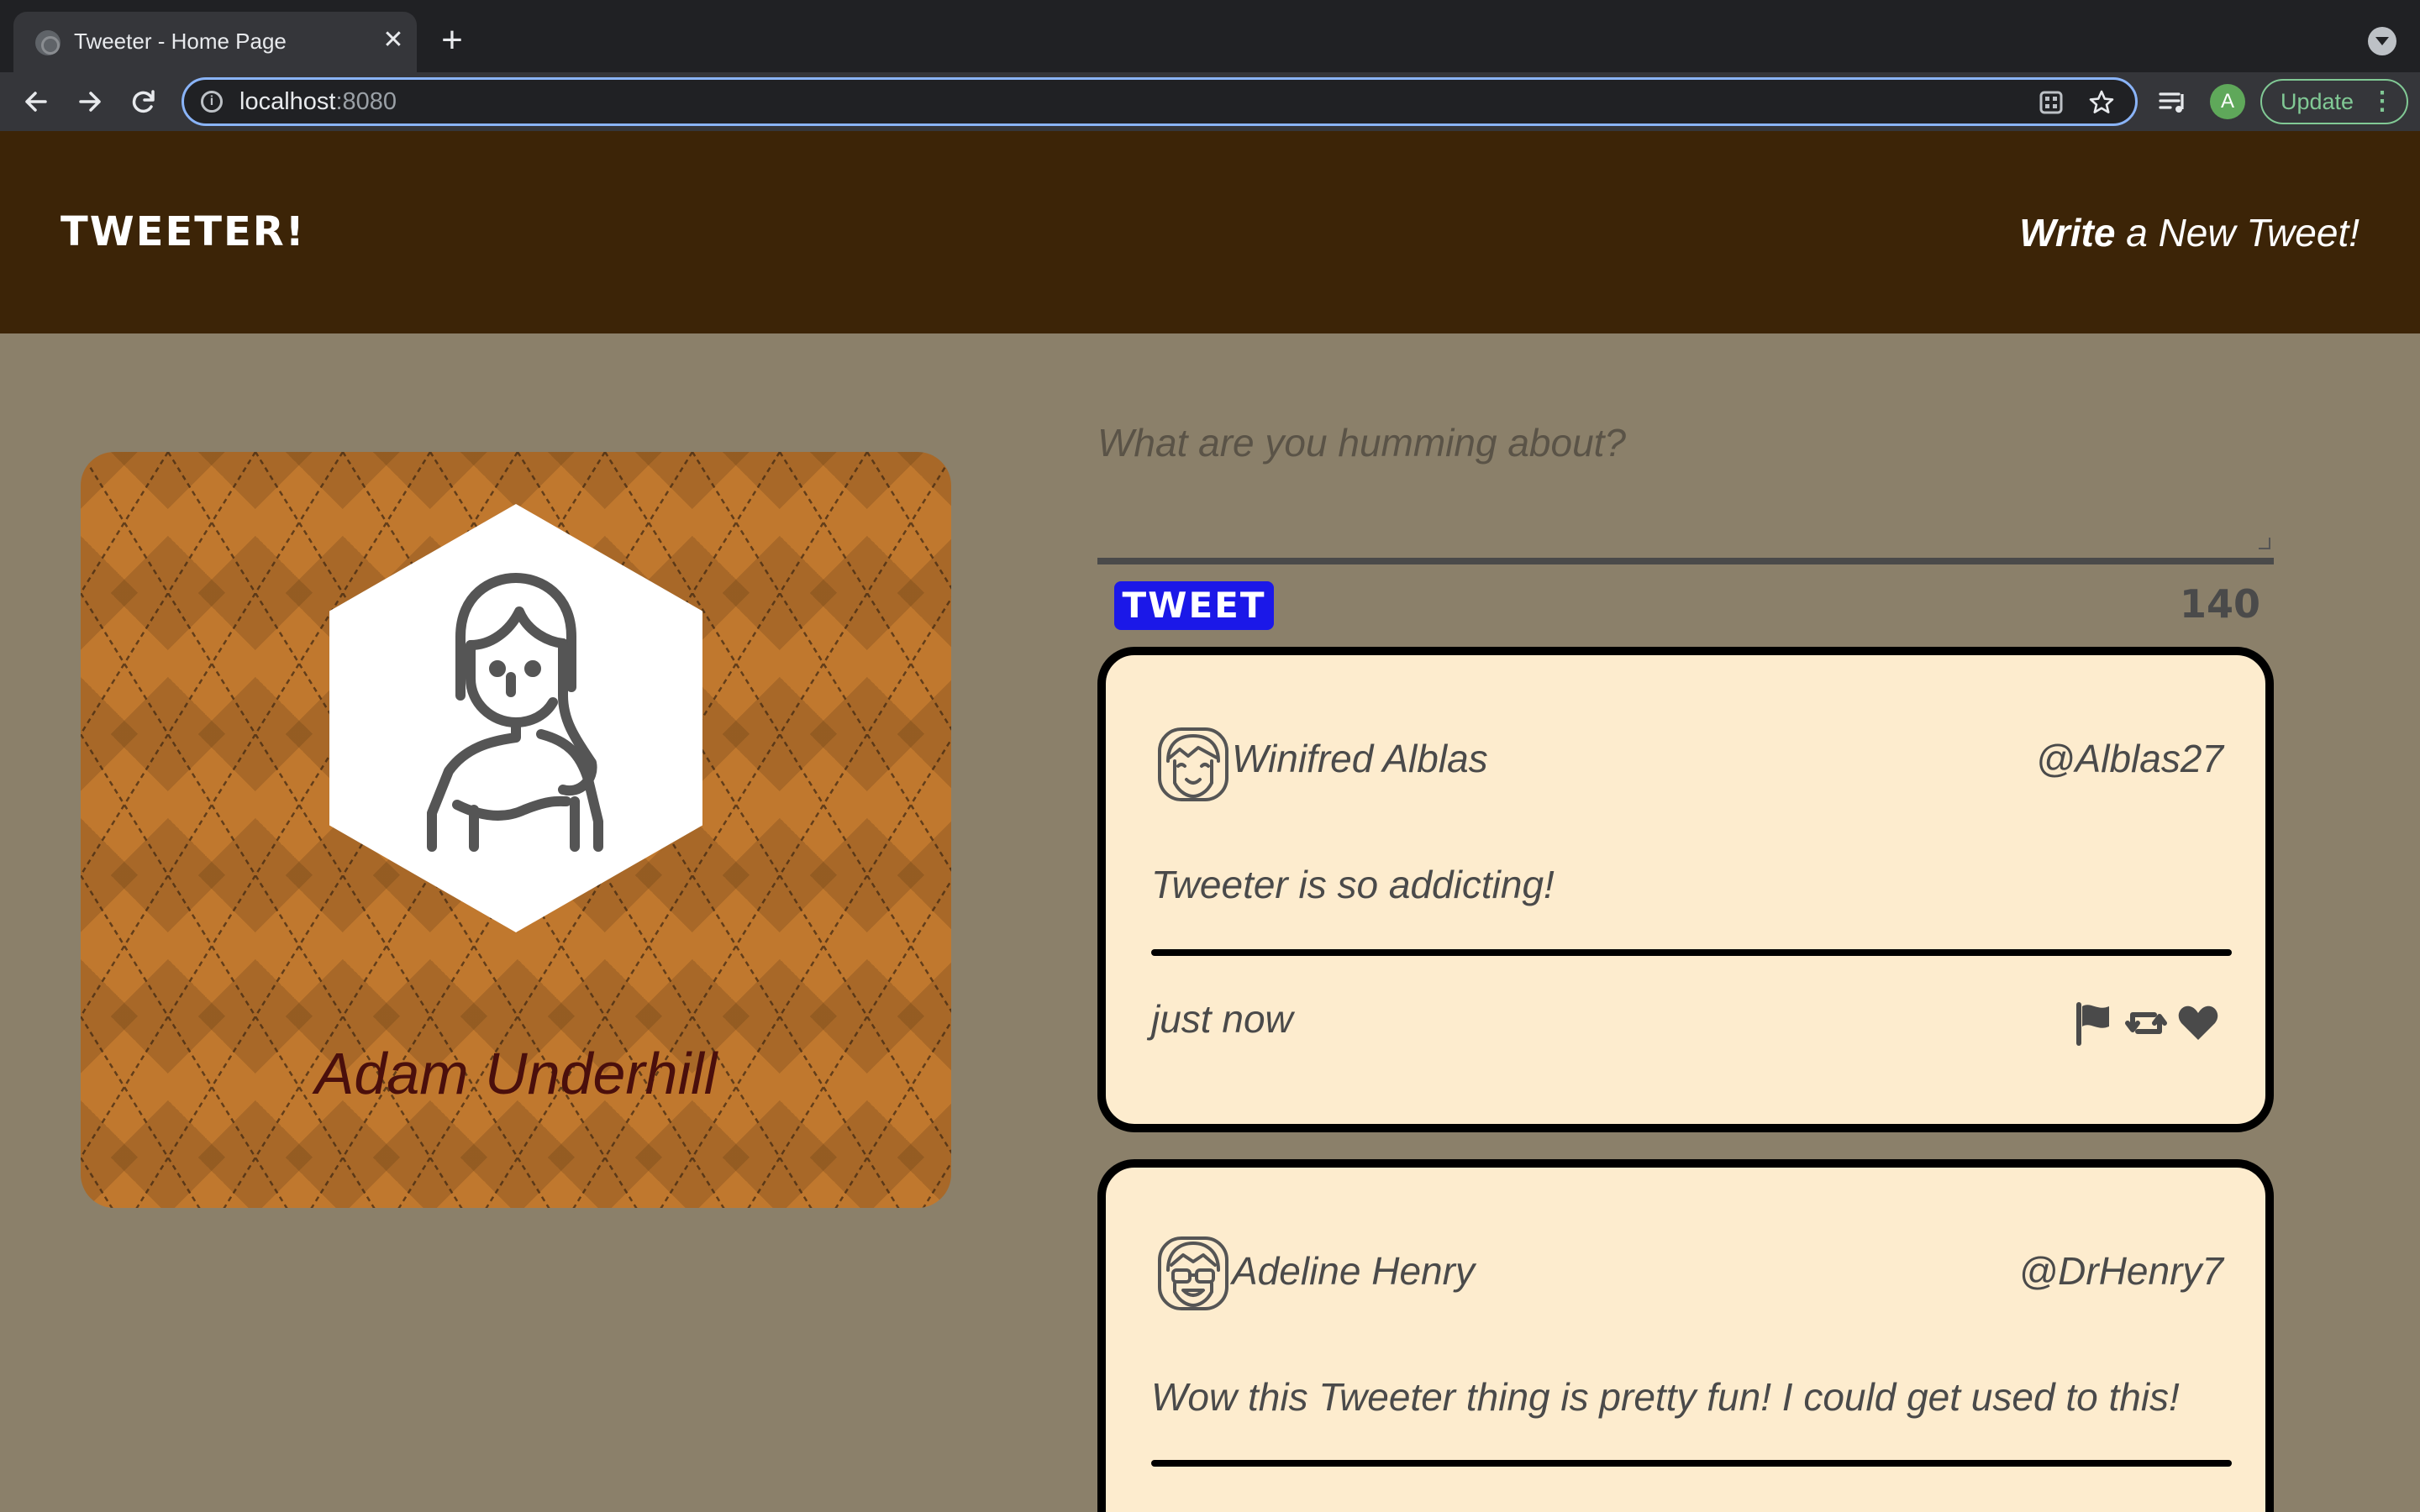 This screenshot has height=1512, width=2420. What do you see at coordinates (90, 102) in the screenshot?
I see `forward-arrow-icon` at bounding box center [90, 102].